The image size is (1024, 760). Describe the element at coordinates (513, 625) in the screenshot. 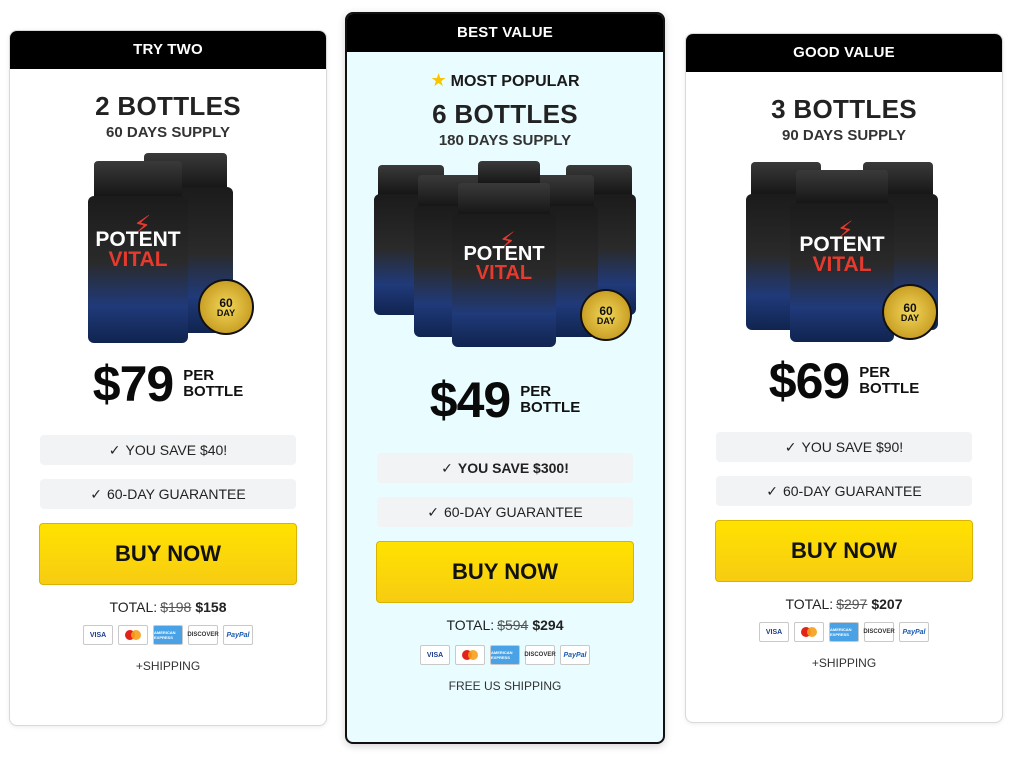

I see `original-total: $594` at that location.